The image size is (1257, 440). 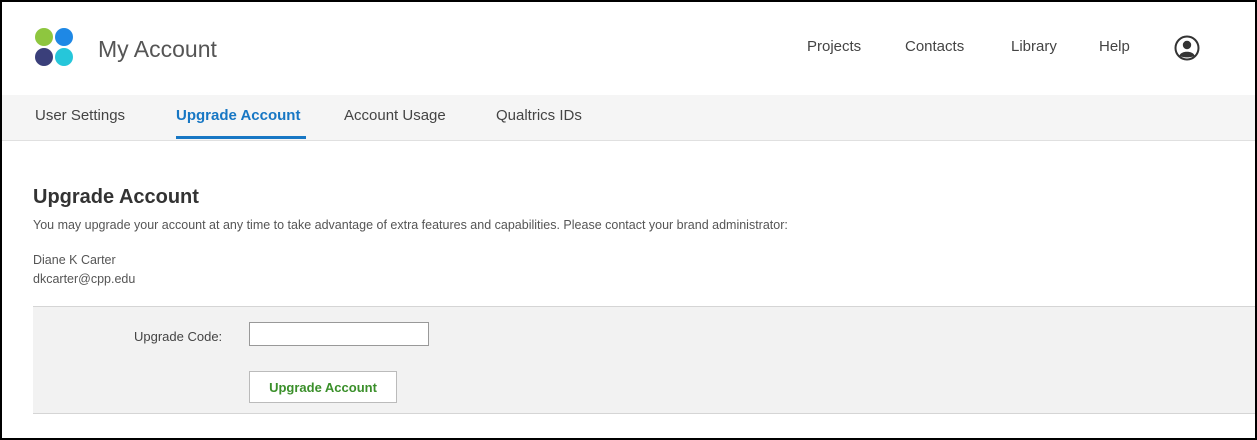 What do you see at coordinates (1187, 48) in the screenshot?
I see `user-avatar-icon` at bounding box center [1187, 48].